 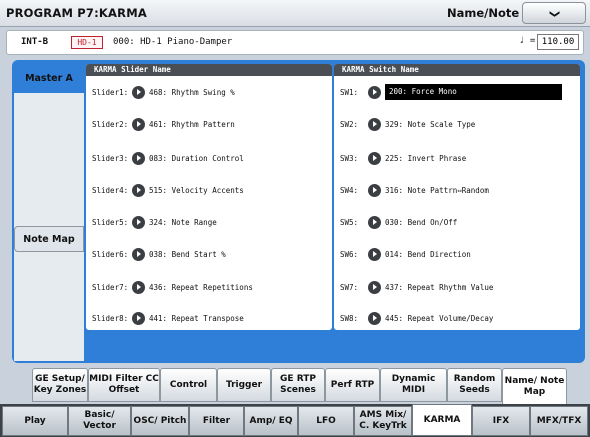 What do you see at coordinates (192, 124) in the screenshot?
I see `slider-value: 461: Rhythm Pattern` at bounding box center [192, 124].